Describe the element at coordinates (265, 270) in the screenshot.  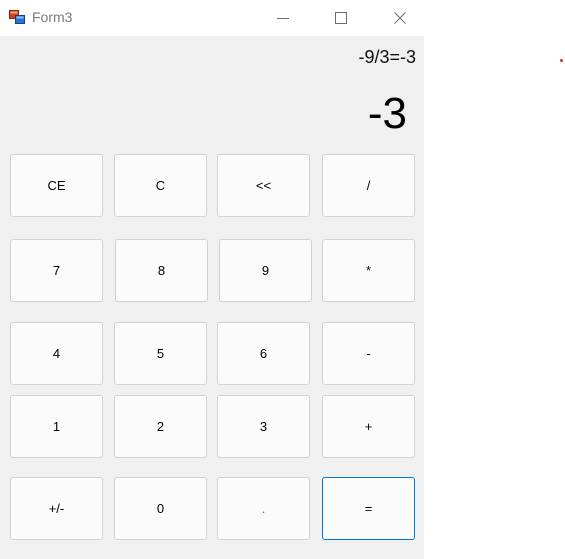
I see `digit-9-button: 9` at that location.